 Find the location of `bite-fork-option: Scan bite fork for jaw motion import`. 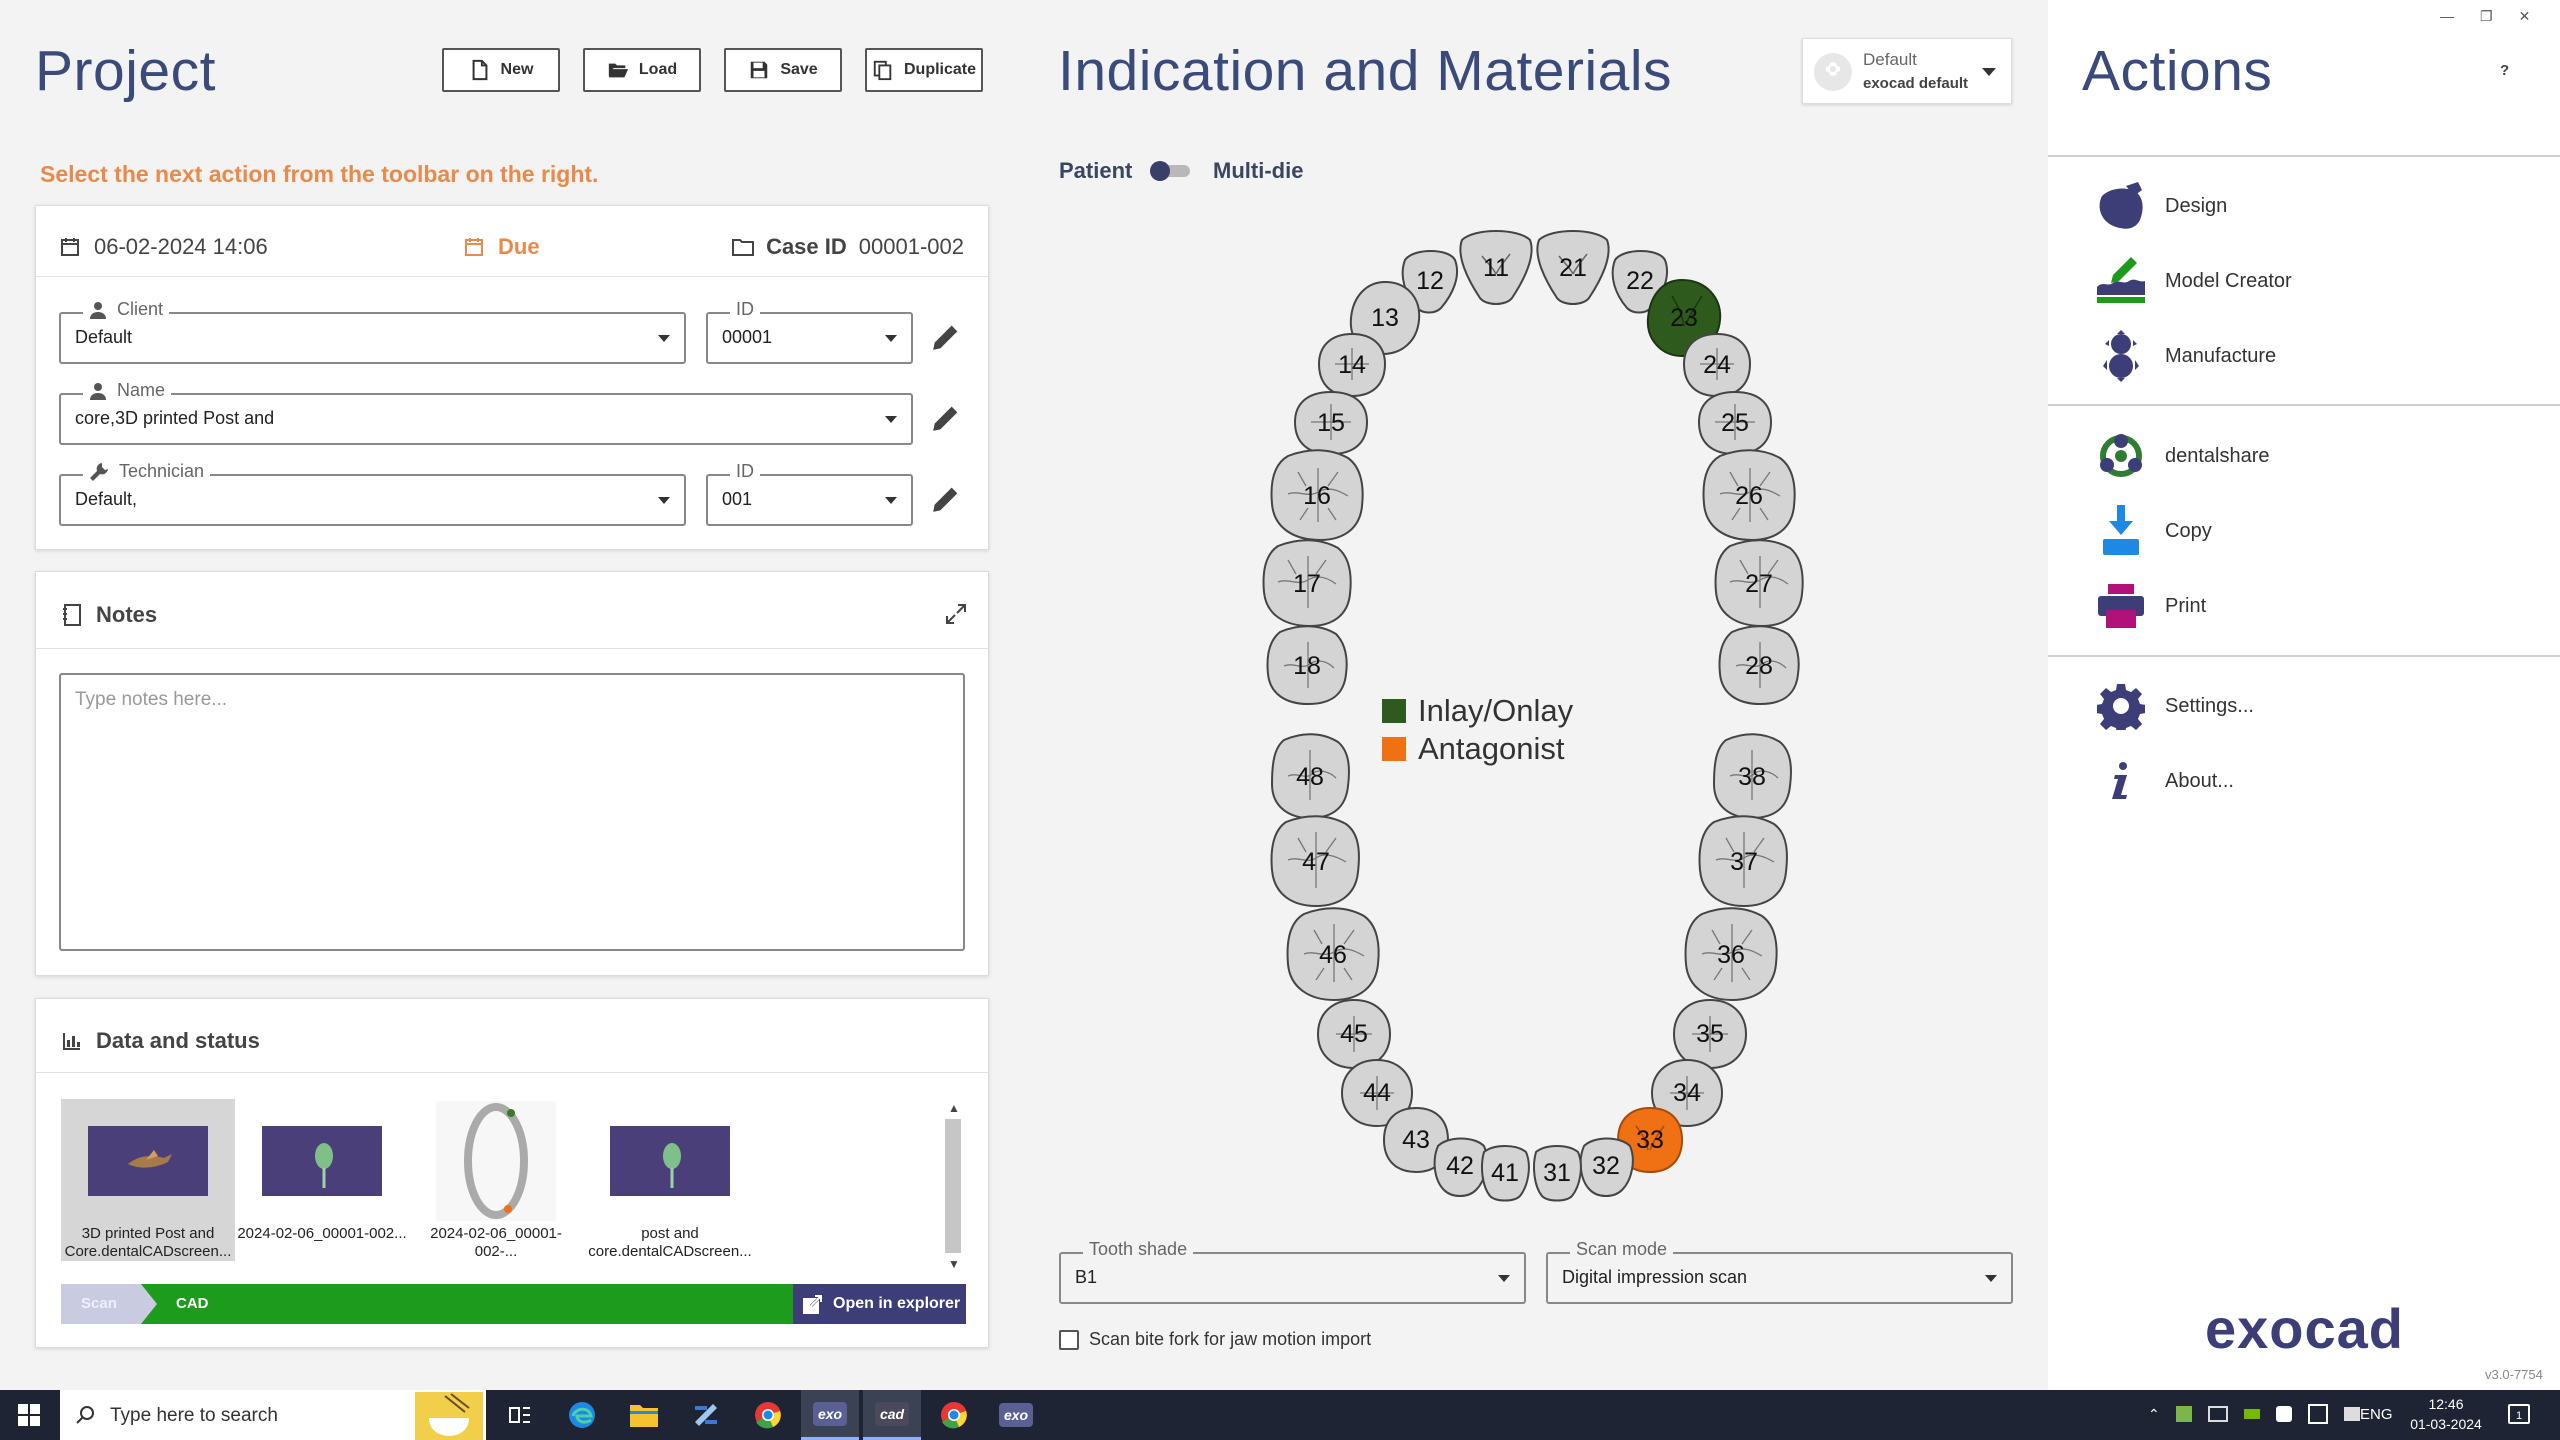

bite-fork-option: Scan bite fork for jaw motion import is located at coordinates (1215, 1339).